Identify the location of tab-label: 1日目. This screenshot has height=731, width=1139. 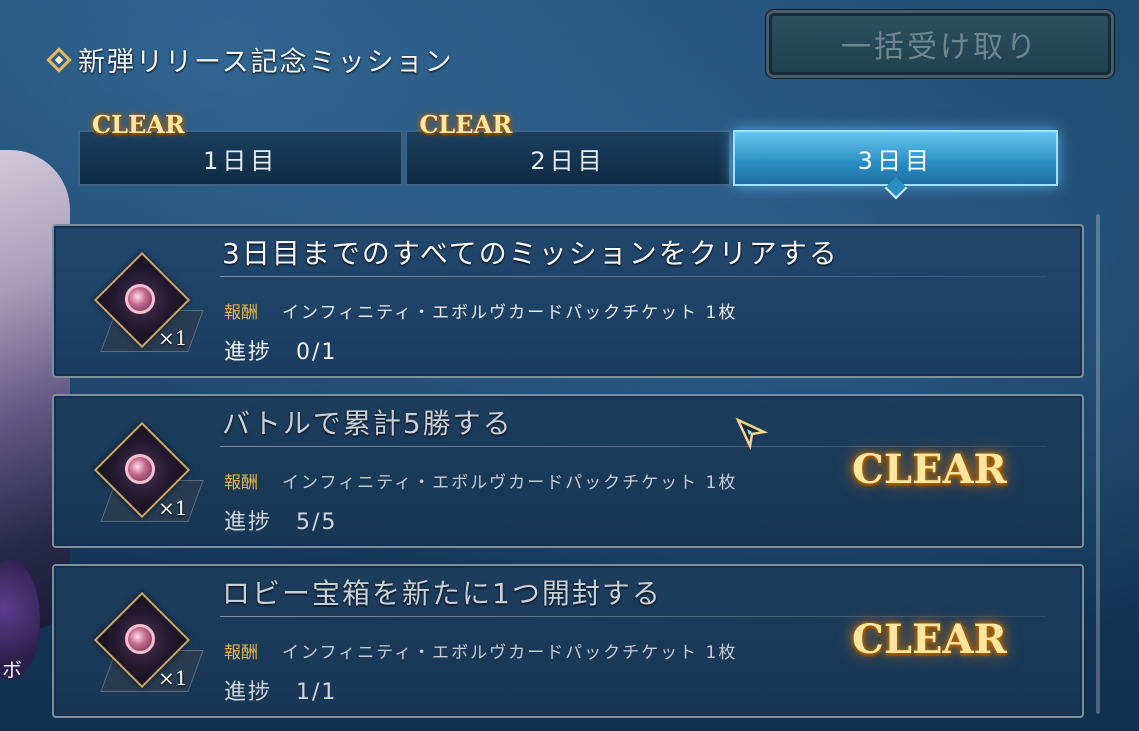
(241, 160).